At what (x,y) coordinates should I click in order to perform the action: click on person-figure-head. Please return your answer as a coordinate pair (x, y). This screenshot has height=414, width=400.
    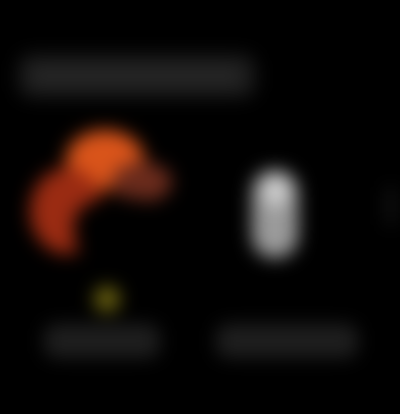
    Looking at the image, I should click on (276, 191).